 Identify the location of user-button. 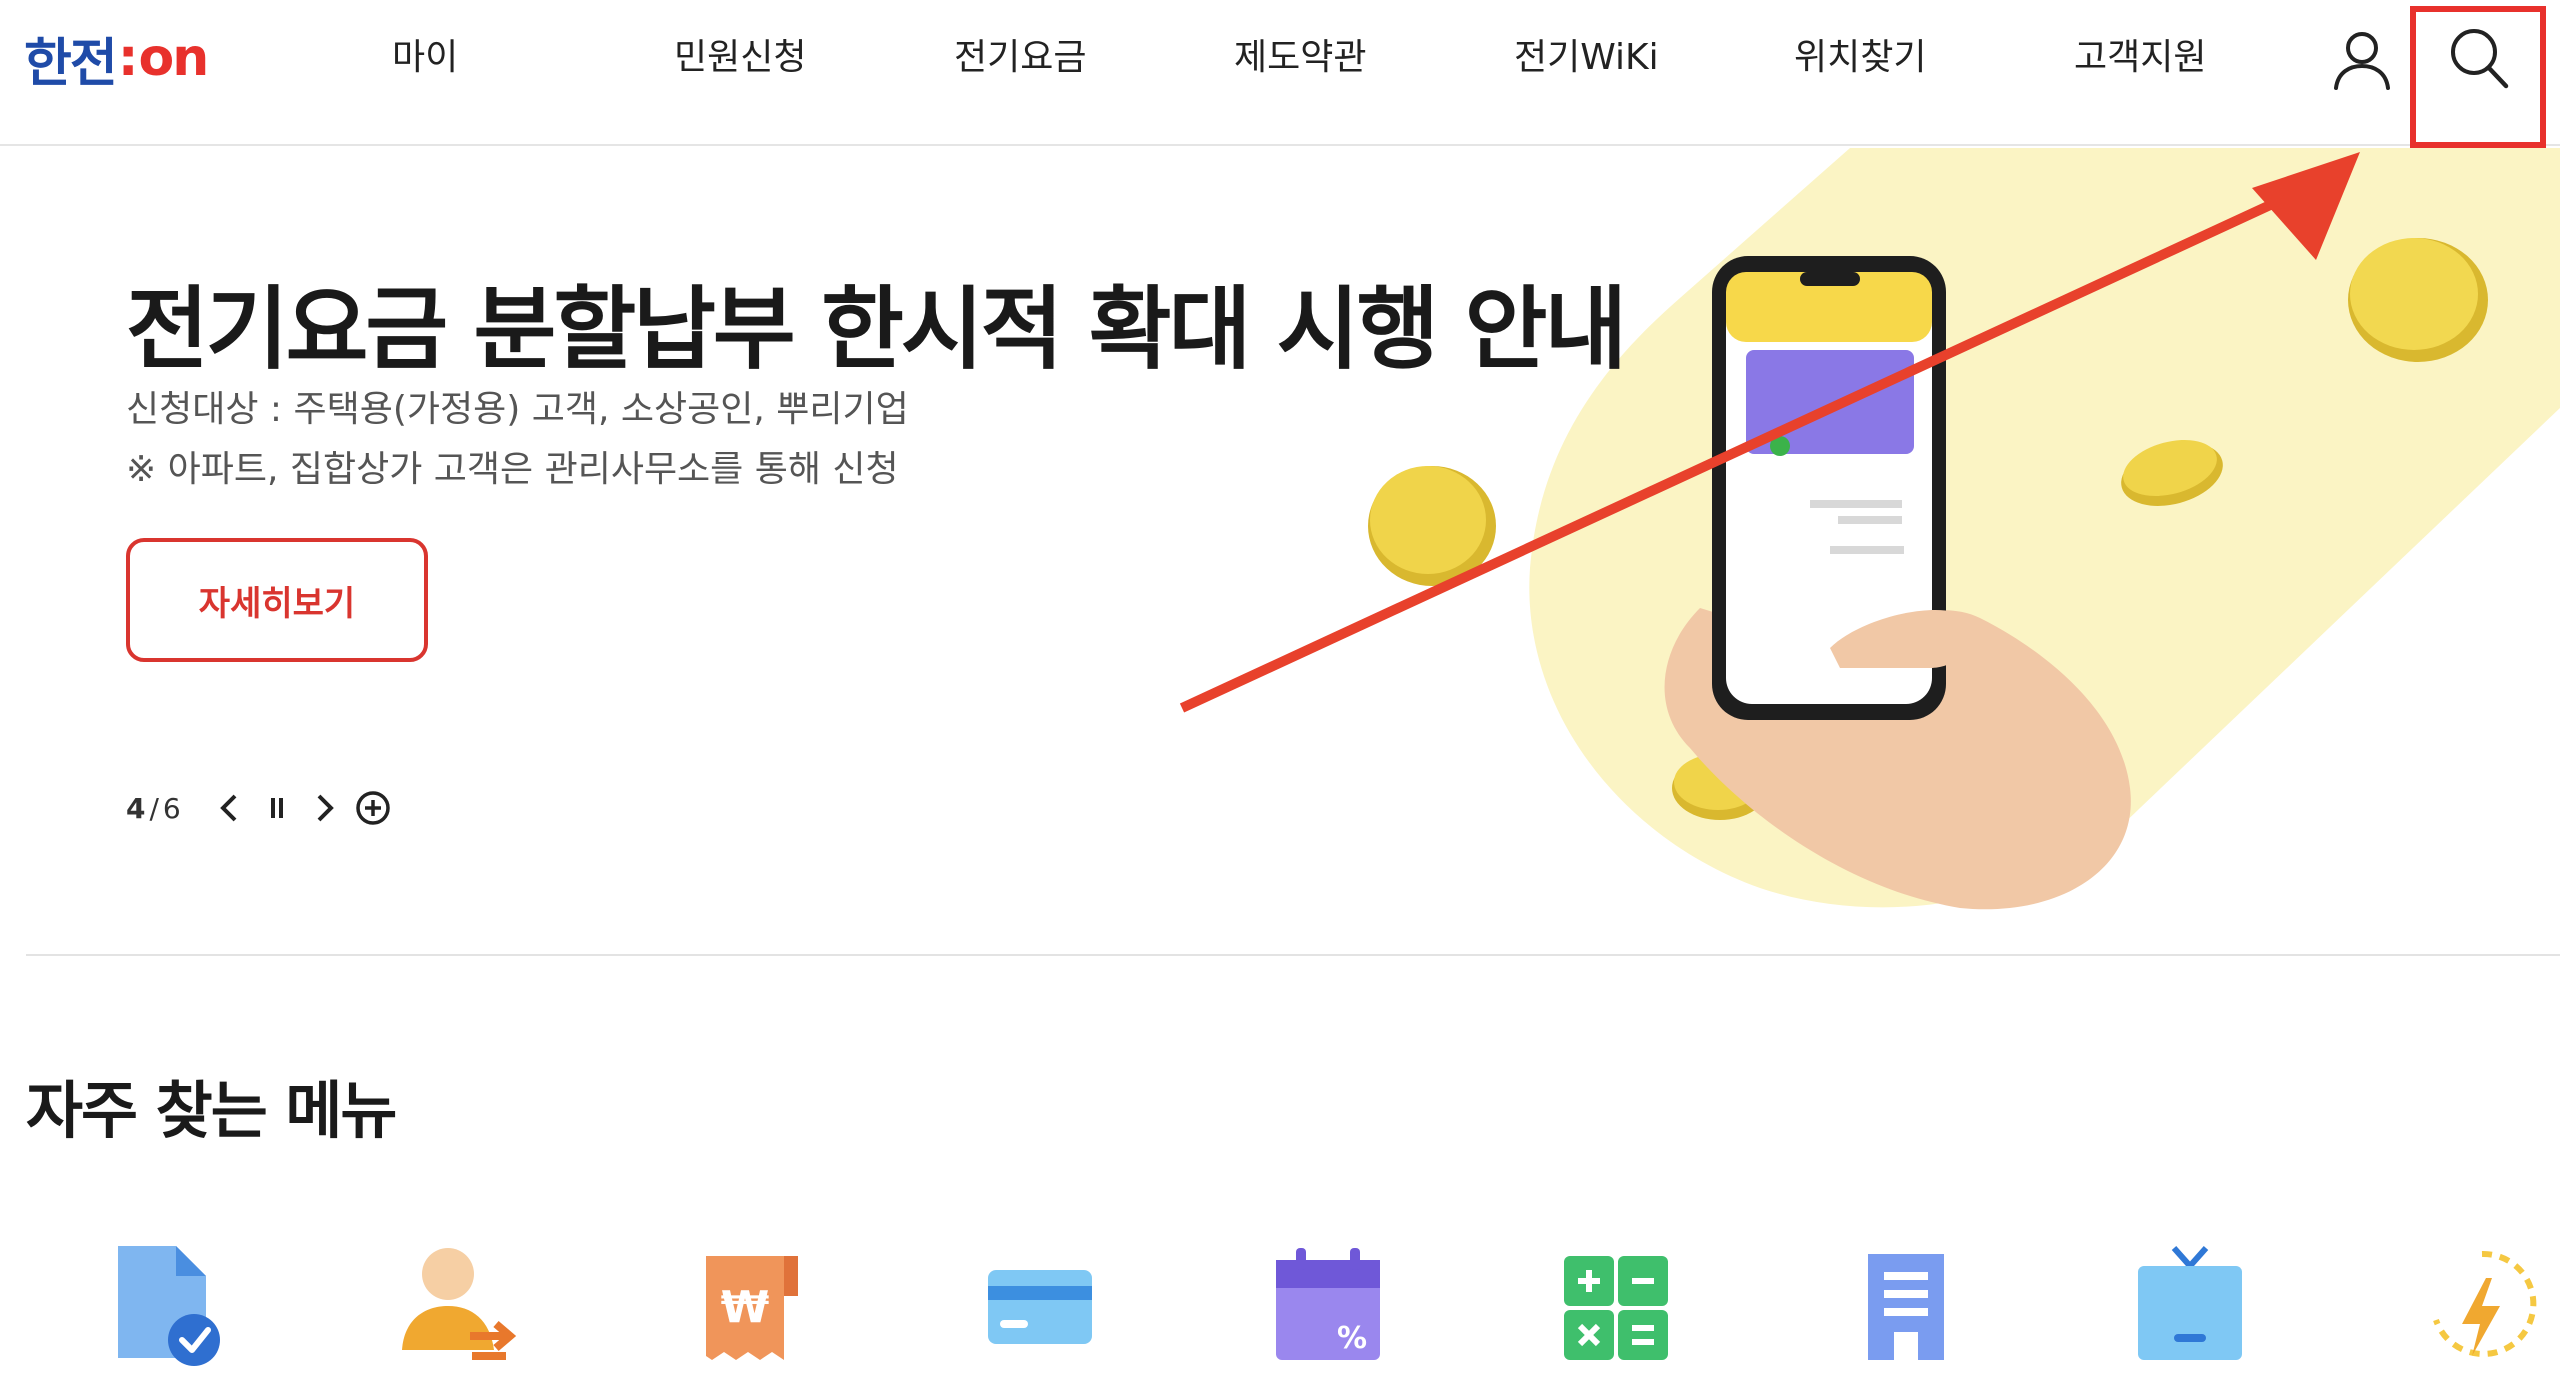
(2362, 60).